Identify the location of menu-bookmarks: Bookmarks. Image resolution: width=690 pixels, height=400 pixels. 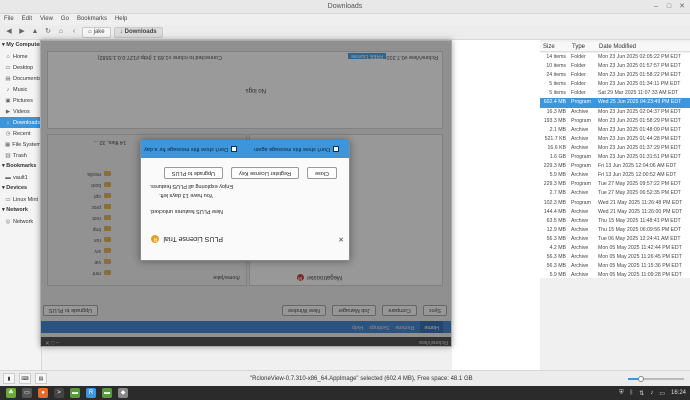
(92, 19).